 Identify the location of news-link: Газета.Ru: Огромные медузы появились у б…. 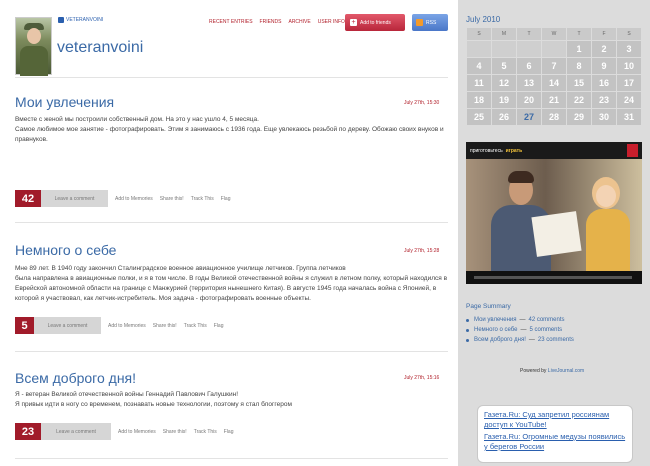
(555, 442).